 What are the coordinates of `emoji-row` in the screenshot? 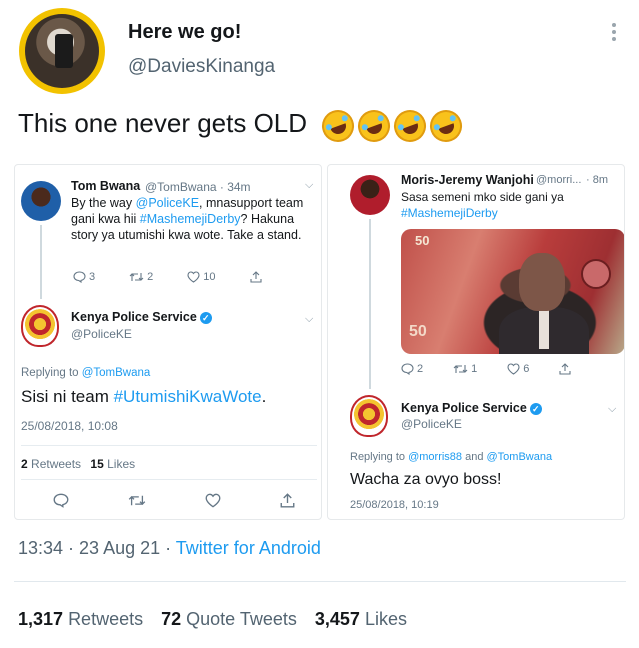 It's located at (392, 126).